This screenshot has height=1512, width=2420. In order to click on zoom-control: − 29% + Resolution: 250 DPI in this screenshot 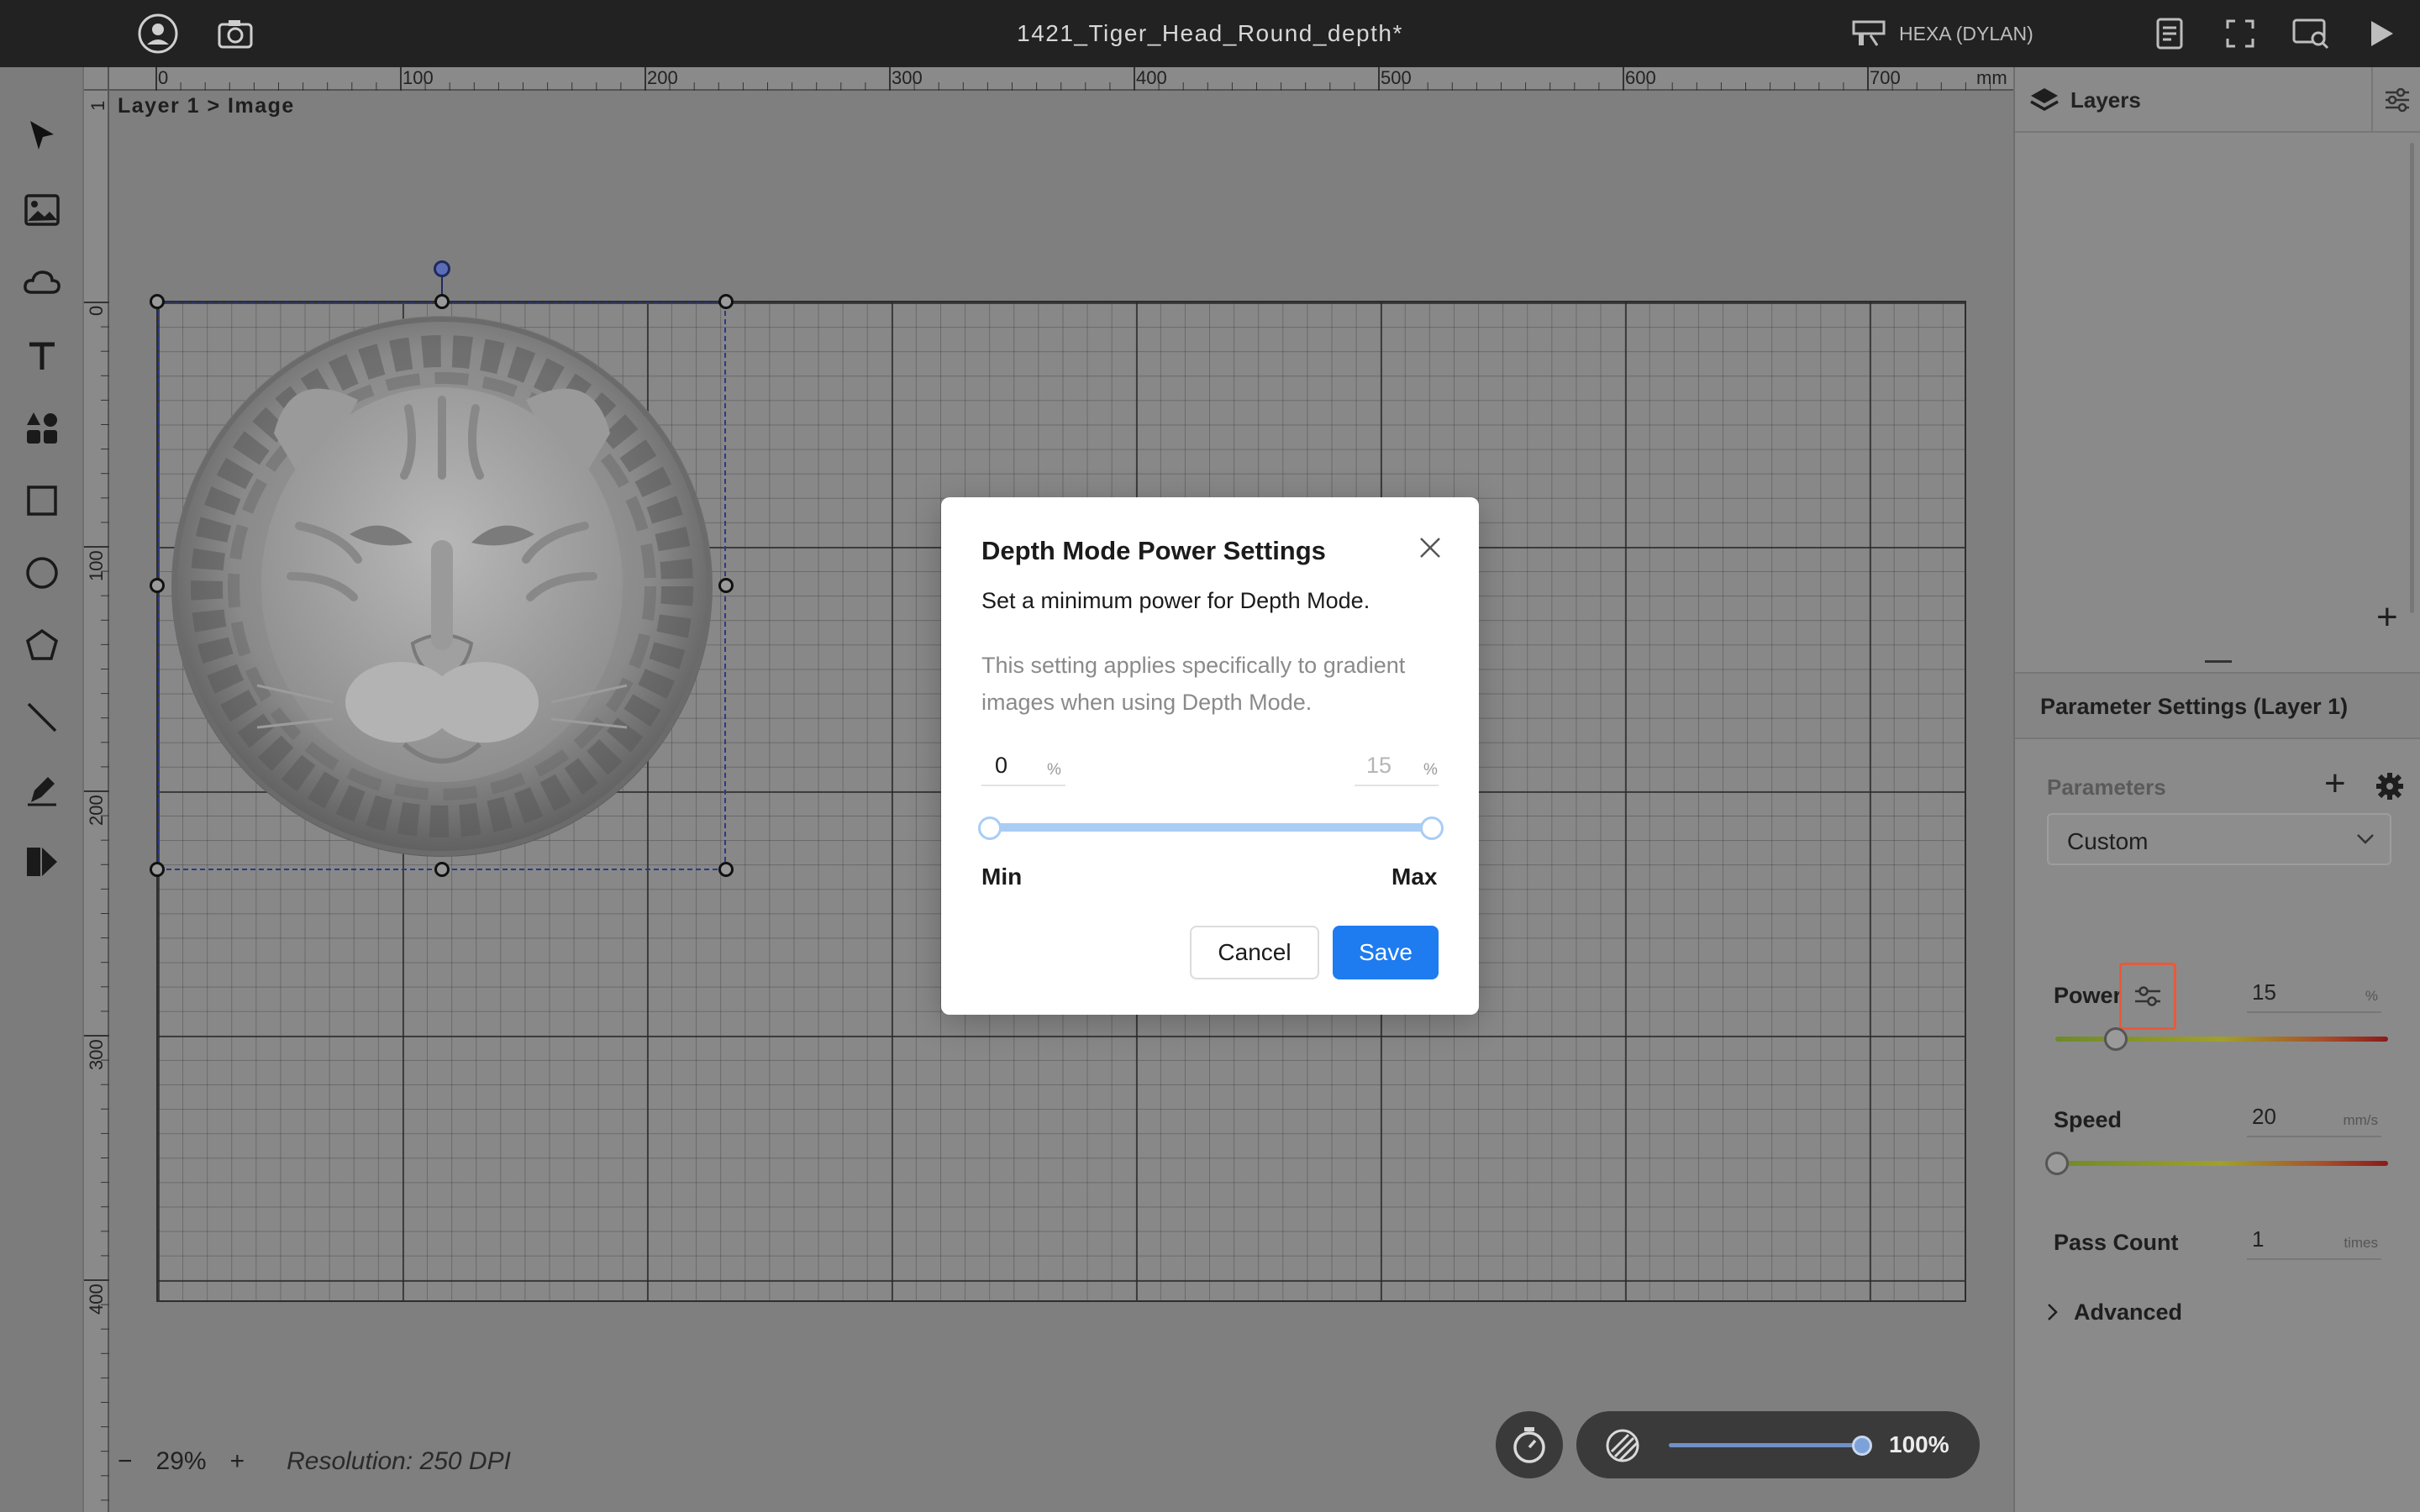, I will do `click(314, 1461)`.